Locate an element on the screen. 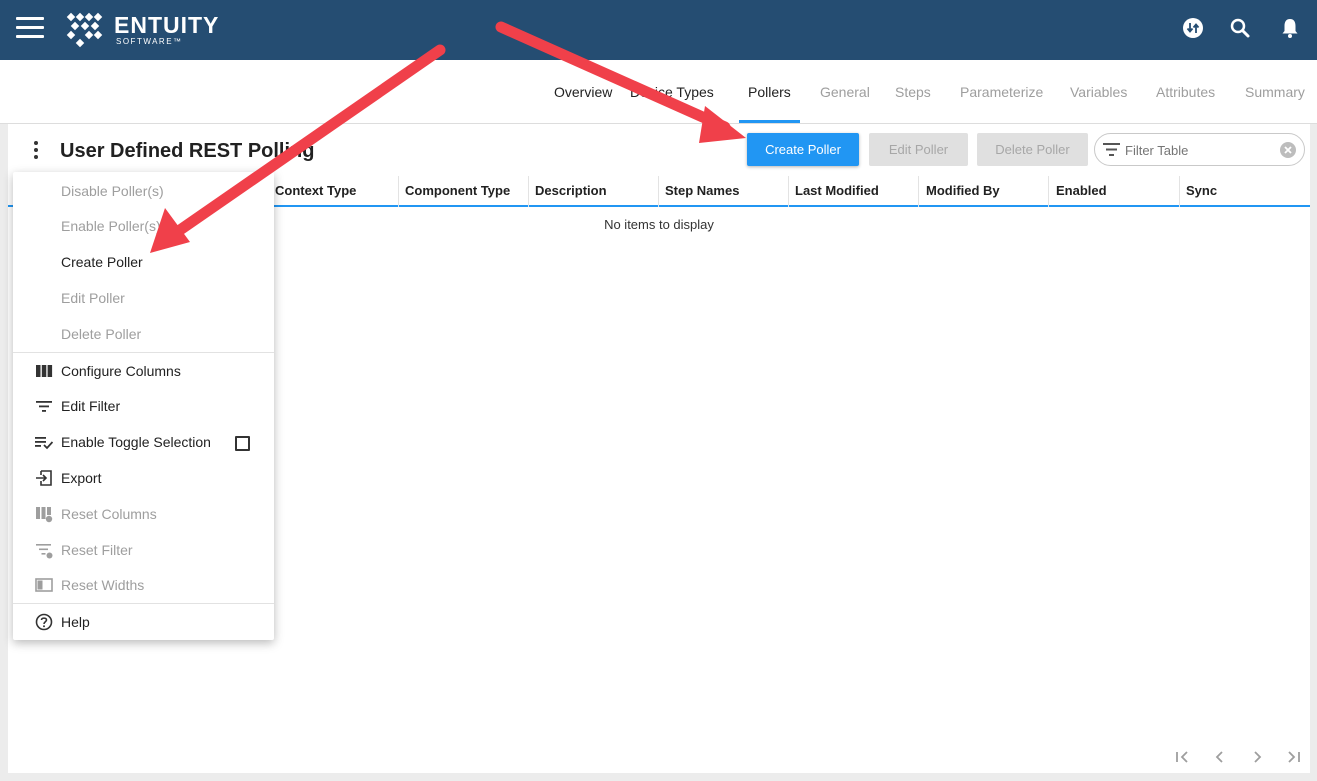  filter-table-field is located at coordinates (1199, 149).